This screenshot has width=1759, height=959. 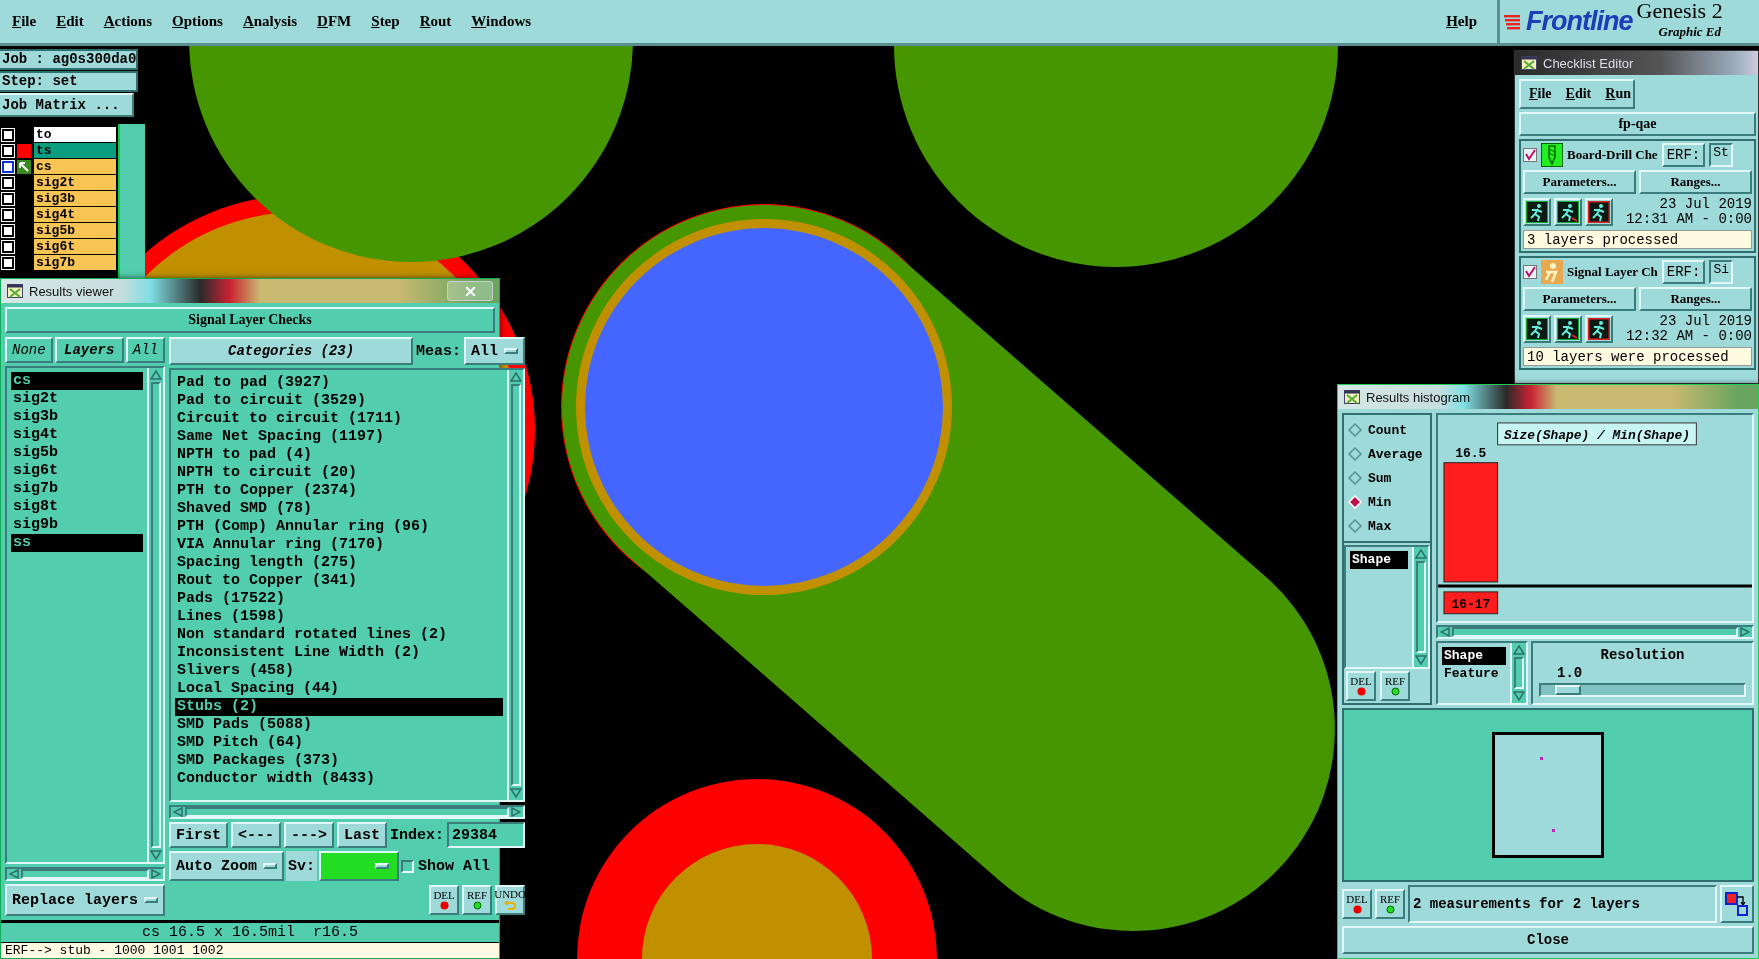 What do you see at coordinates (339, 401) in the screenshot?
I see `category-item: Pad to circuit (3529)` at bounding box center [339, 401].